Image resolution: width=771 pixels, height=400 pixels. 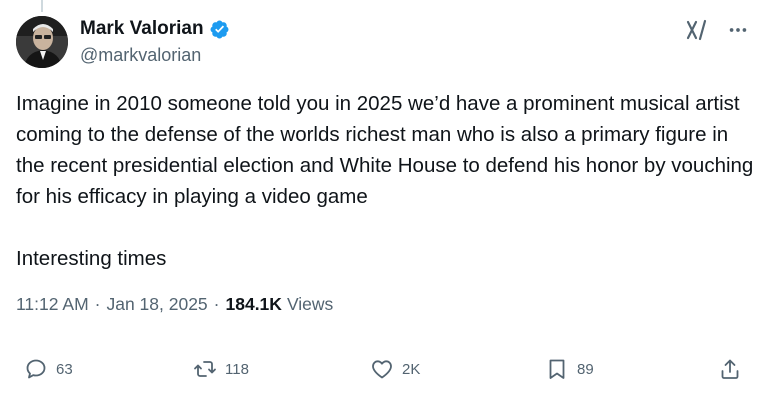 I want to click on reply-icon, so click(x=36, y=369).